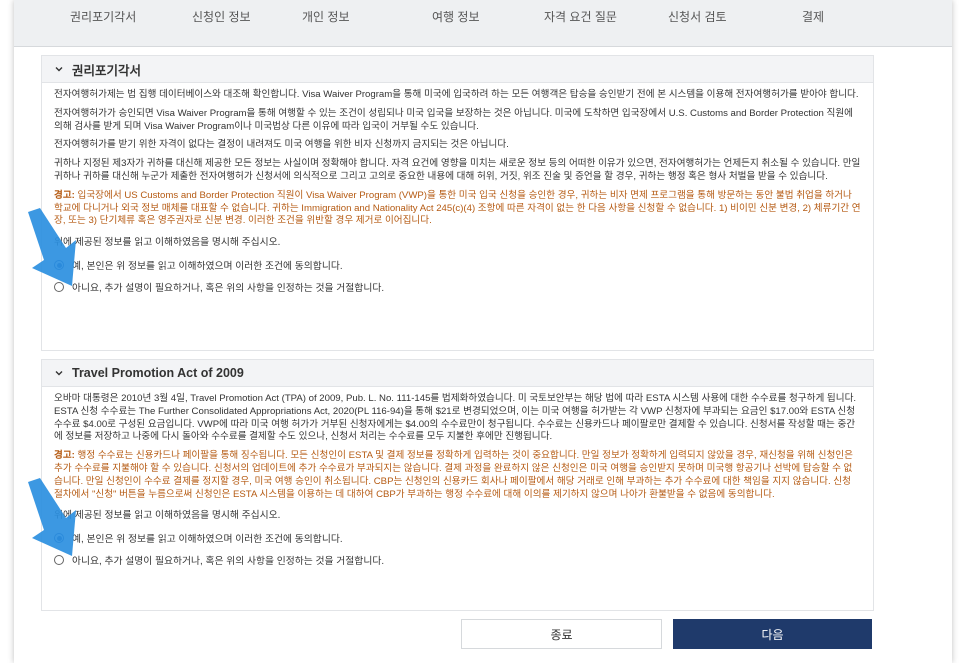  Describe the element at coordinates (457, 265) in the screenshot. I see `waiver-yes-option: 예, 본인은 위 정보를 읽고 이해하였으며 이러한 조건에 동의합니다.` at that location.